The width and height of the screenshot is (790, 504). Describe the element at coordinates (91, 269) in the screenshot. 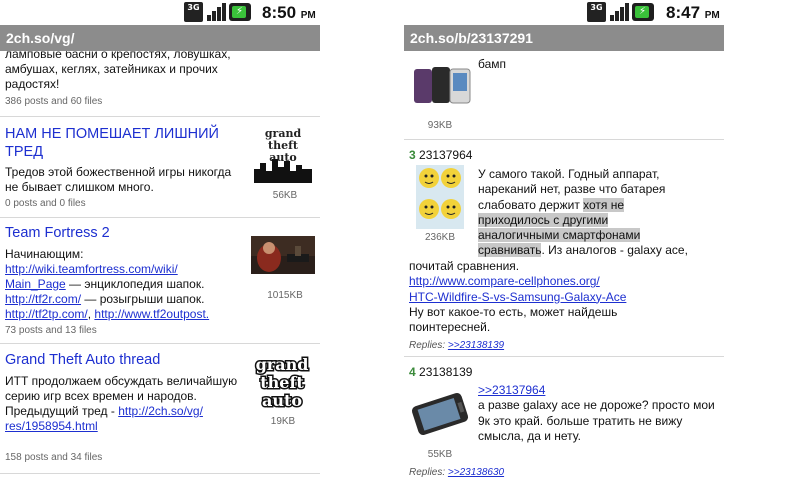

I see `thread-link: http://wiki.teamfortress.com/wiki/` at that location.